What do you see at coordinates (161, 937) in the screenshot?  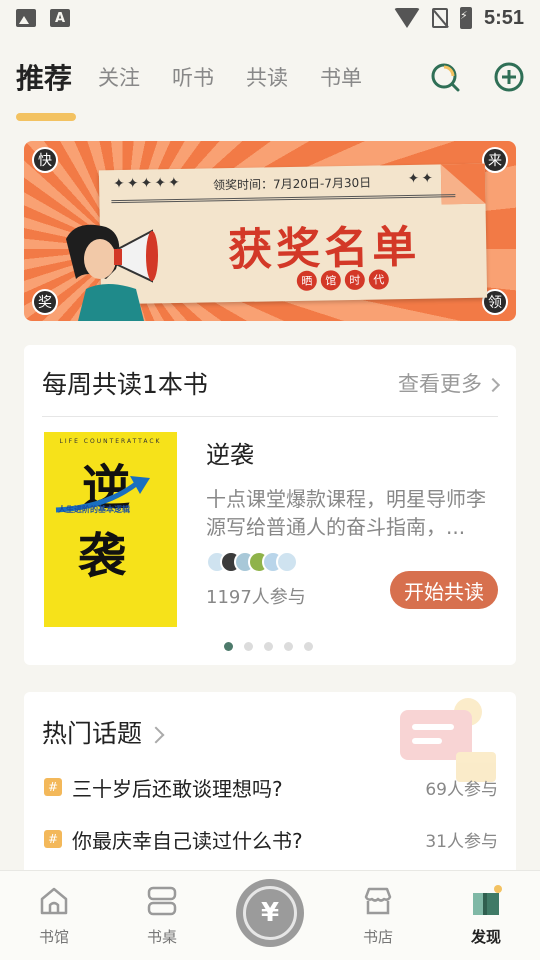 I see `nav-label: 书桌` at bounding box center [161, 937].